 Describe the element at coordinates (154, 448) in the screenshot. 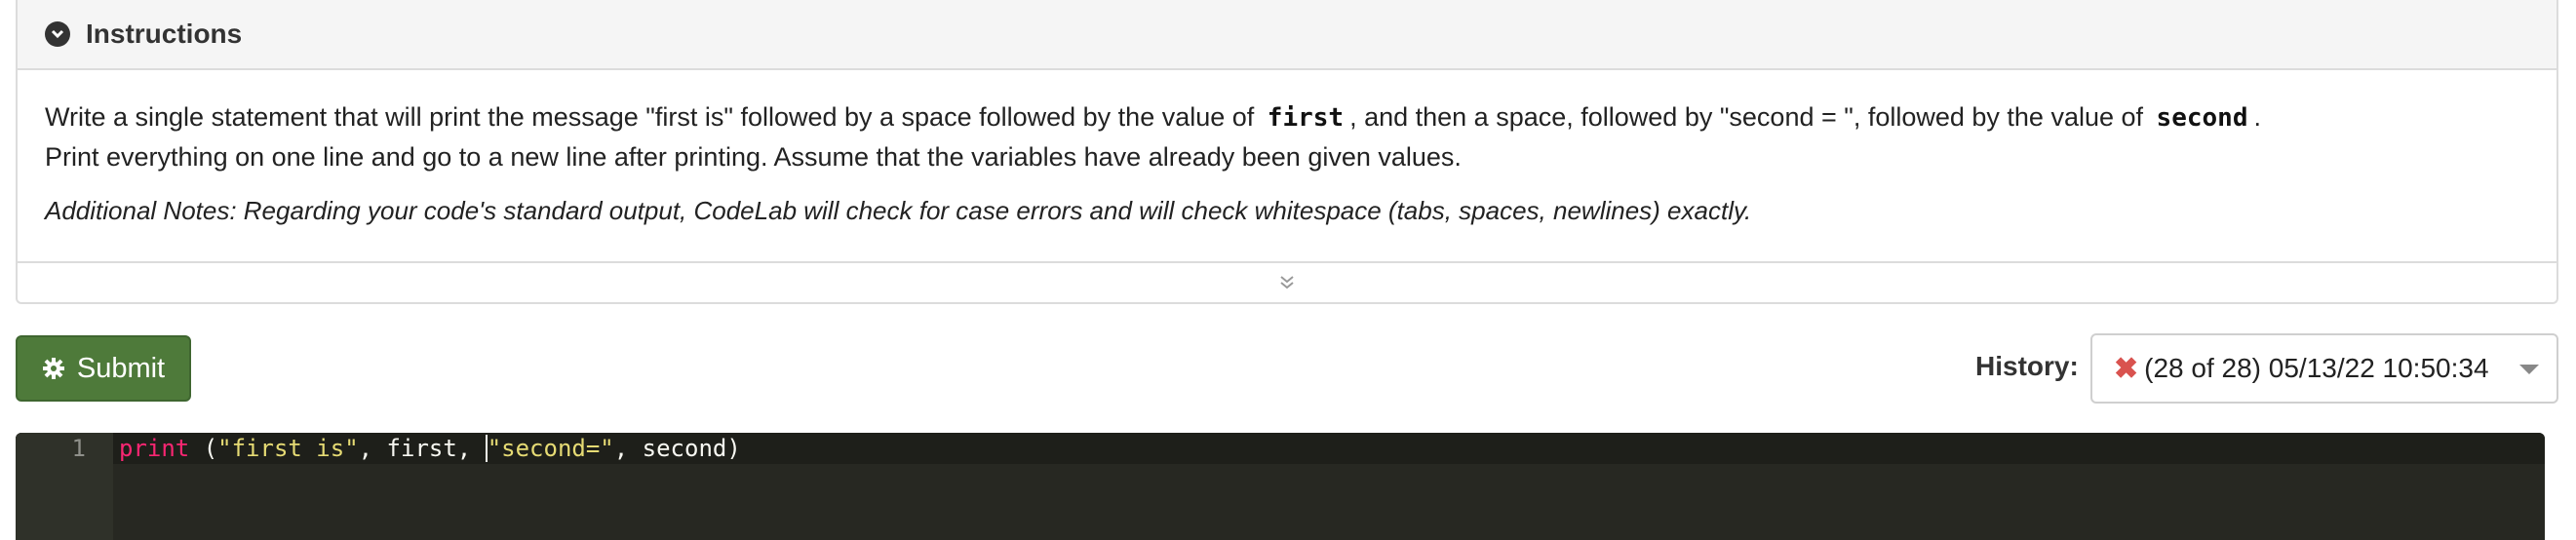

I see `token-keyword: print` at that location.